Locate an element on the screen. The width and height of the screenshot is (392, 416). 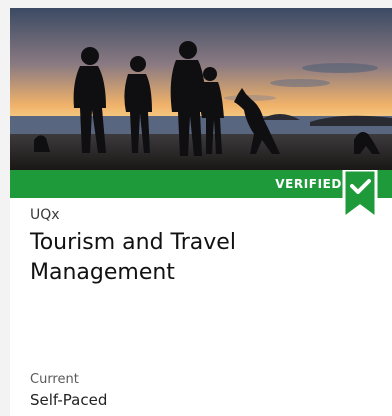
course-title: Tourism and Travel Management is located at coordinates (190, 258).